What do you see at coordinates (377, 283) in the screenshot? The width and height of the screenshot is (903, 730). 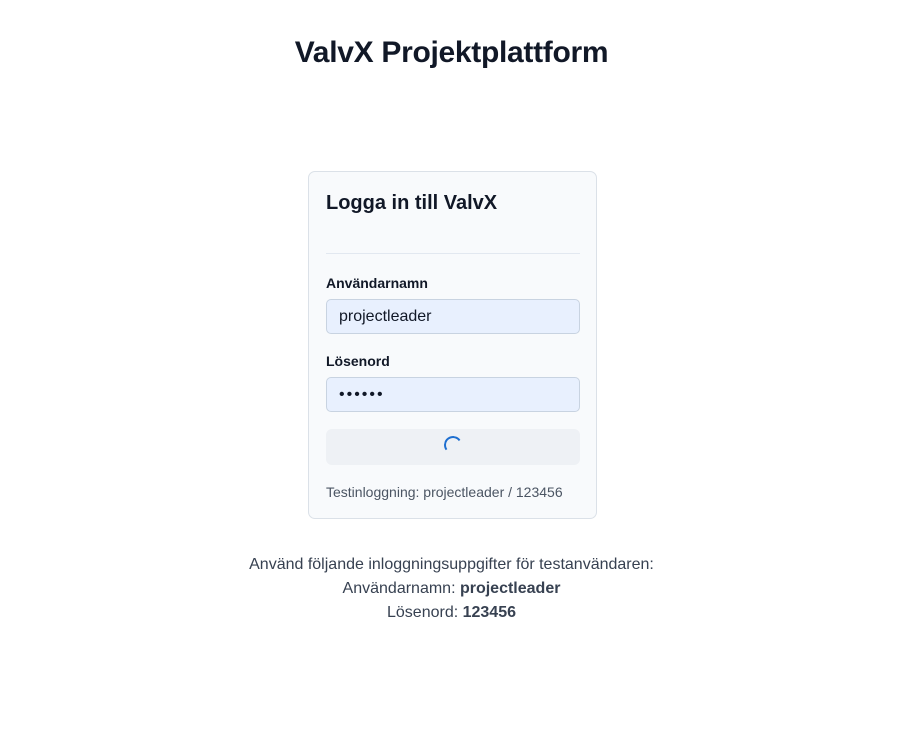 I see `username-label: Användarnamn` at bounding box center [377, 283].